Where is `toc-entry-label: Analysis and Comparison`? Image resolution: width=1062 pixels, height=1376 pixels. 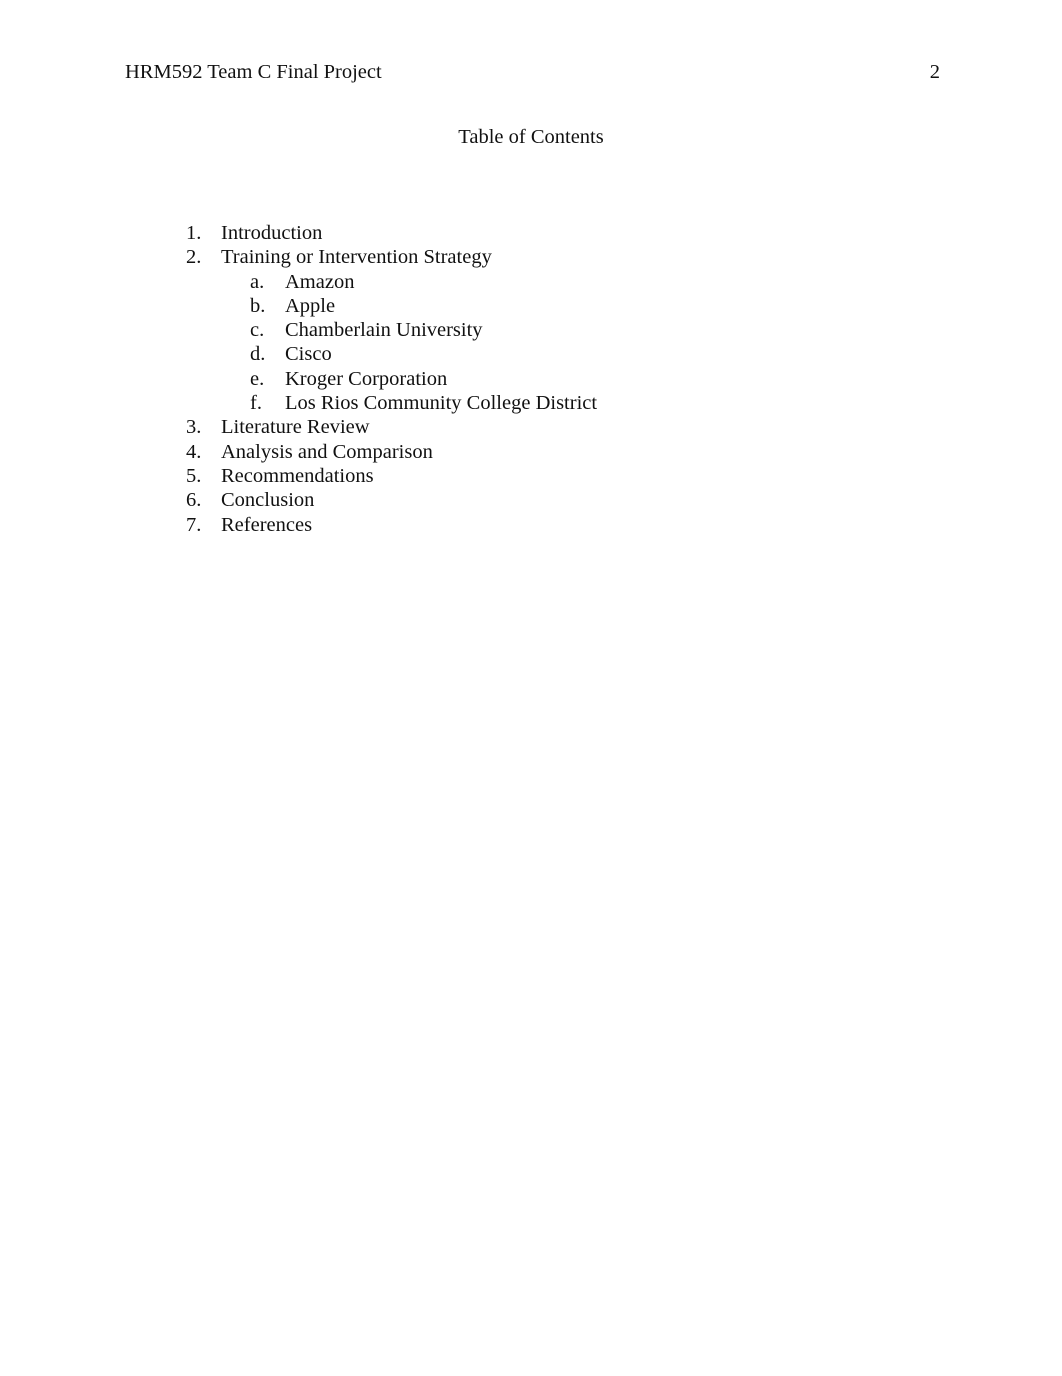 toc-entry-label: Analysis and Comparison is located at coordinates (327, 451).